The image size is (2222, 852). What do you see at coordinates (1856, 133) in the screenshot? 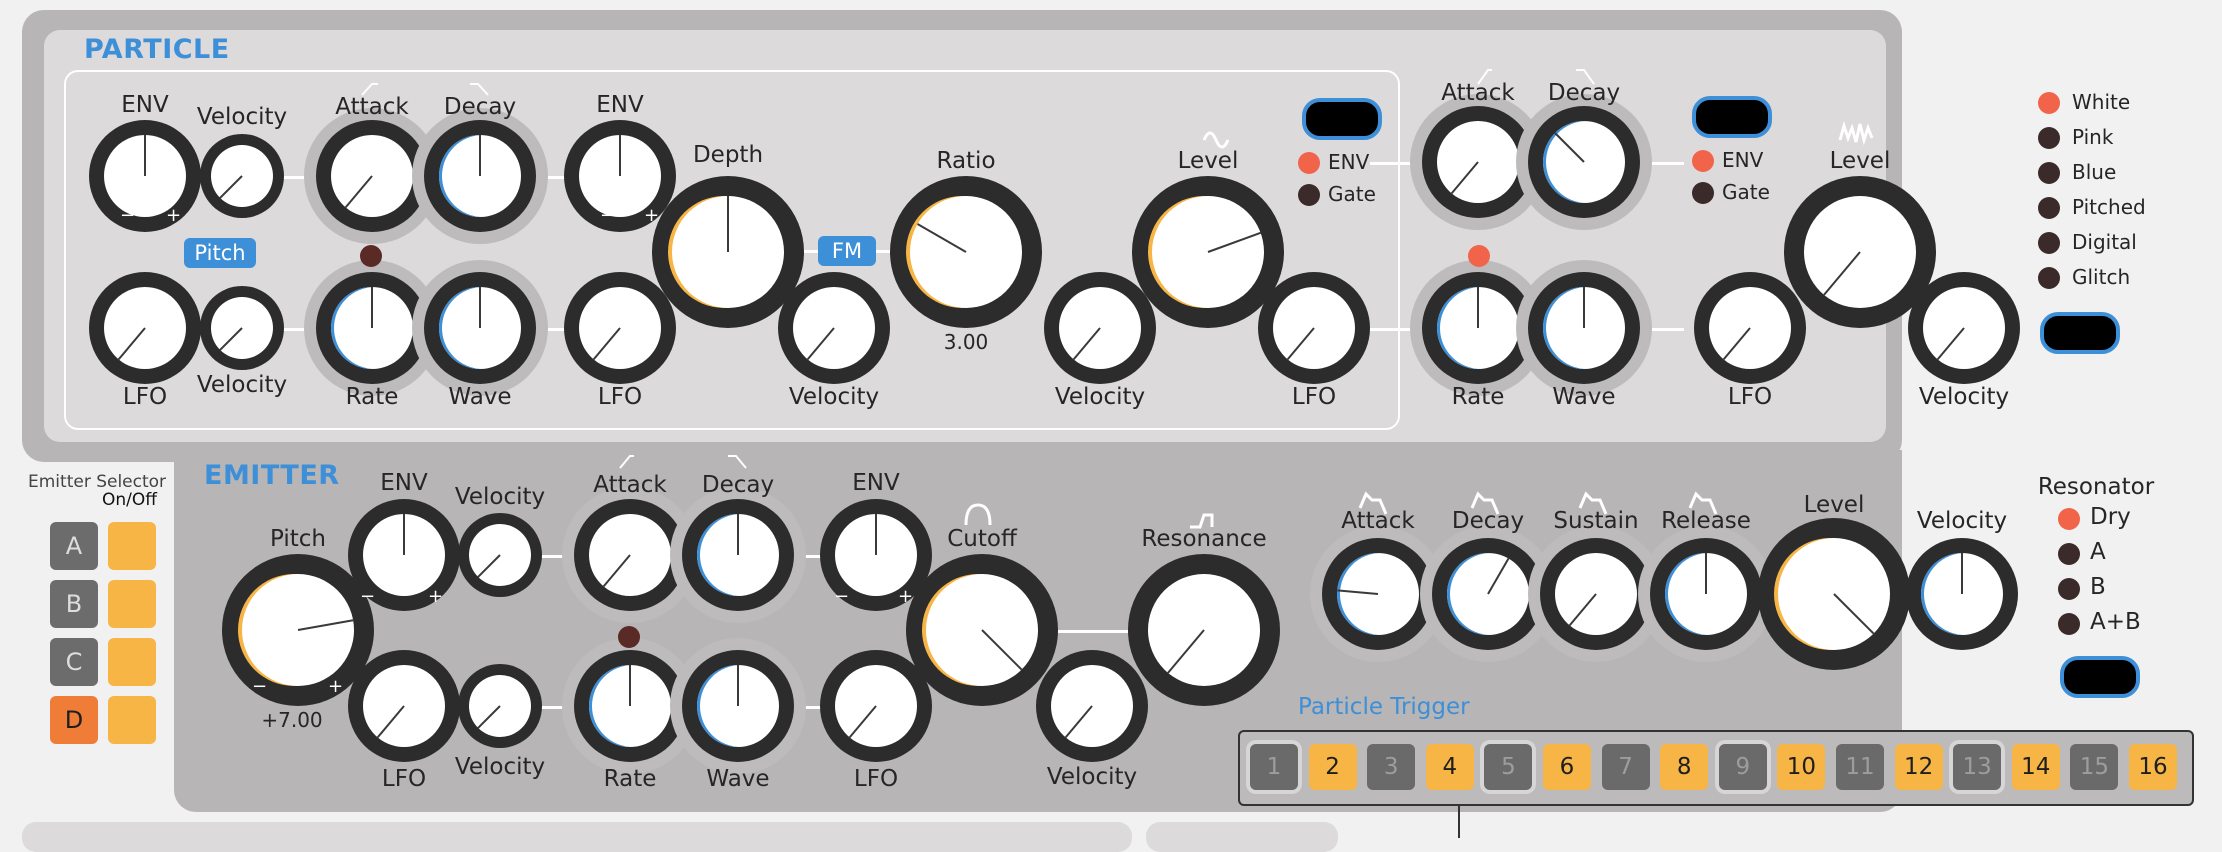
I see `noise-icon` at bounding box center [1856, 133].